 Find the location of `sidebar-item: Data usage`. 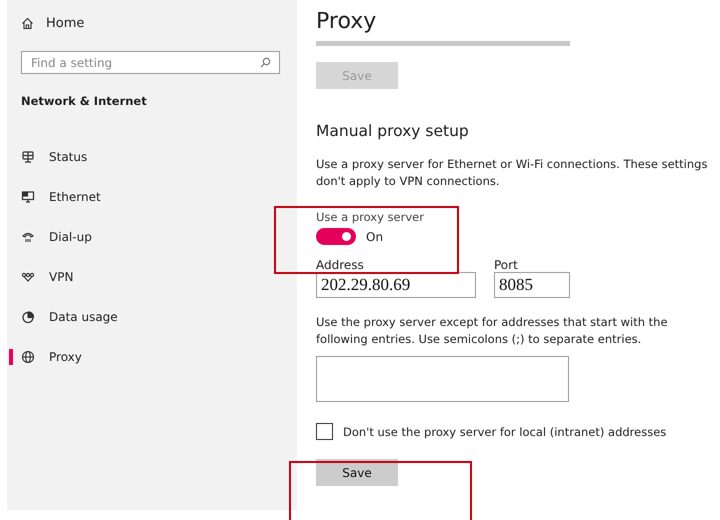

sidebar-item: Data usage is located at coordinates (153, 317).